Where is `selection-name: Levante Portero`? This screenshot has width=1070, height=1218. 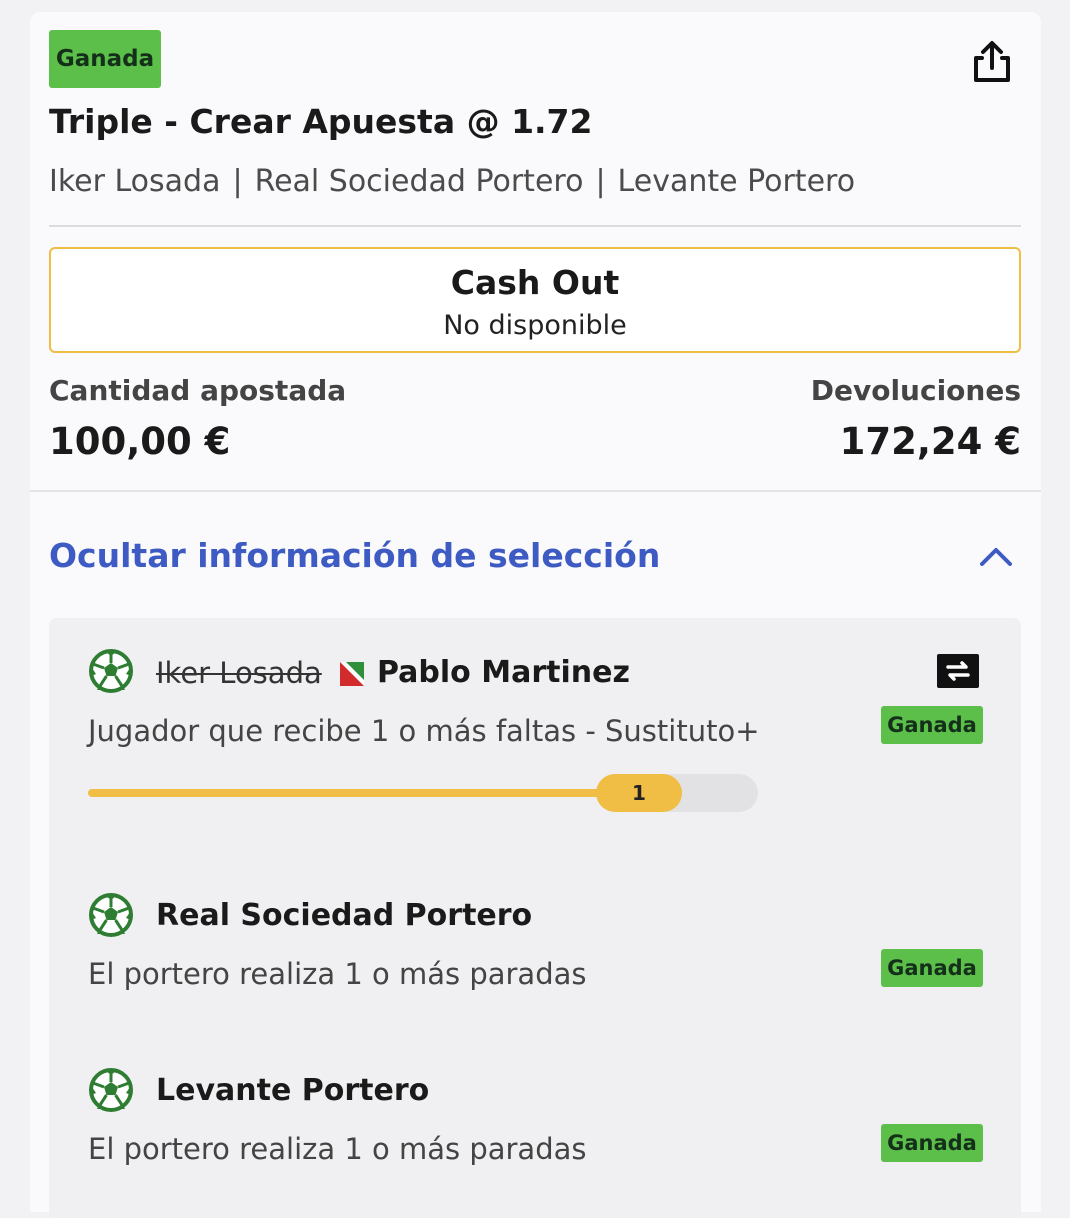 selection-name: Levante Portero is located at coordinates (293, 1090).